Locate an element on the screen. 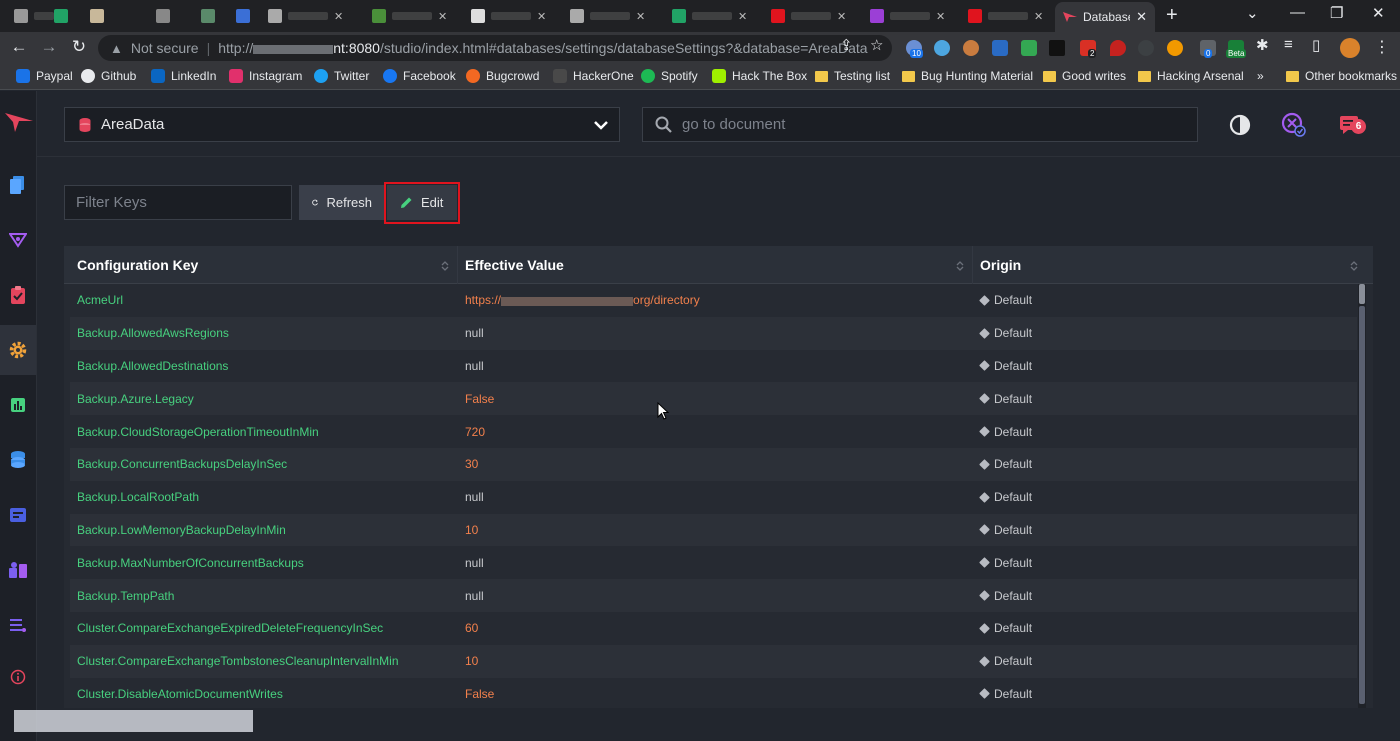  filter-keys-field is located at coordinates (178, 202).